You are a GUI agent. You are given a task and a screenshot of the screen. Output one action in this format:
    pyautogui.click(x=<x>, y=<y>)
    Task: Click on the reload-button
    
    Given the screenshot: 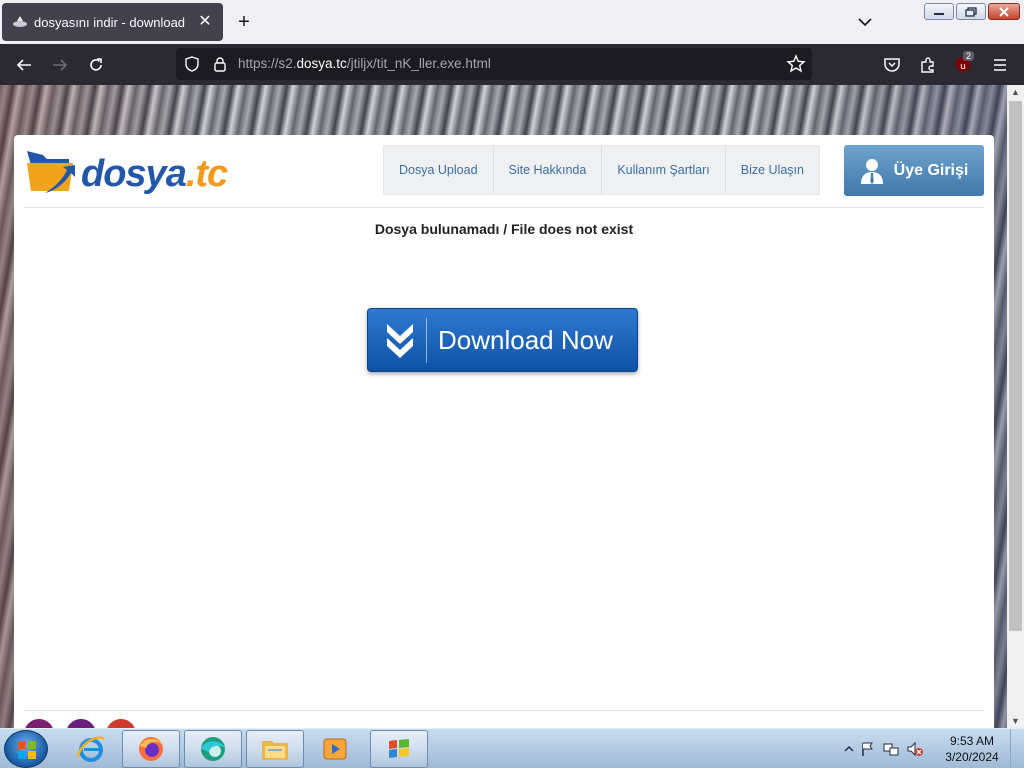 What is the action you would take?
    pyautogui.click(x=96, y=65)
    